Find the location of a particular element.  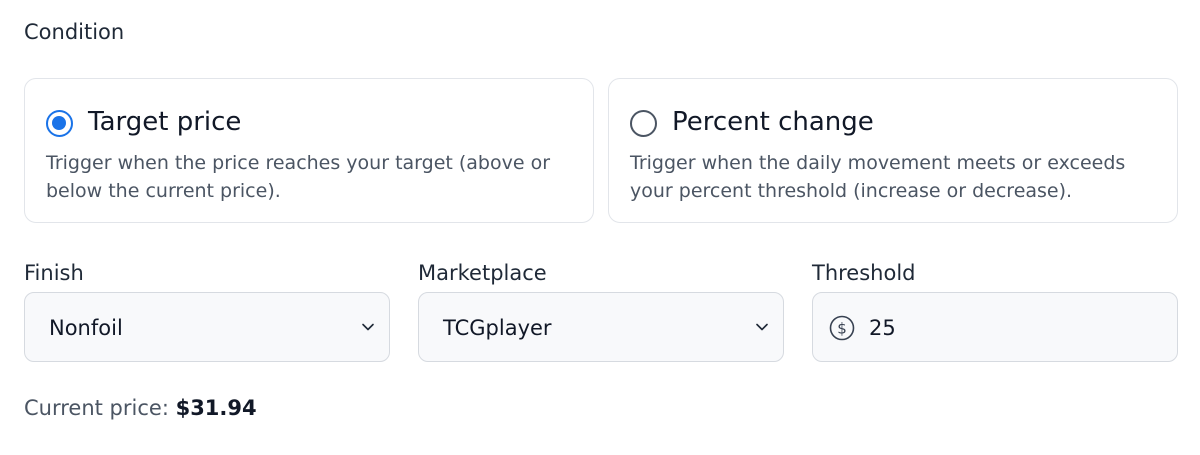

condition-label: Condition is located at coordinates (74, 32).